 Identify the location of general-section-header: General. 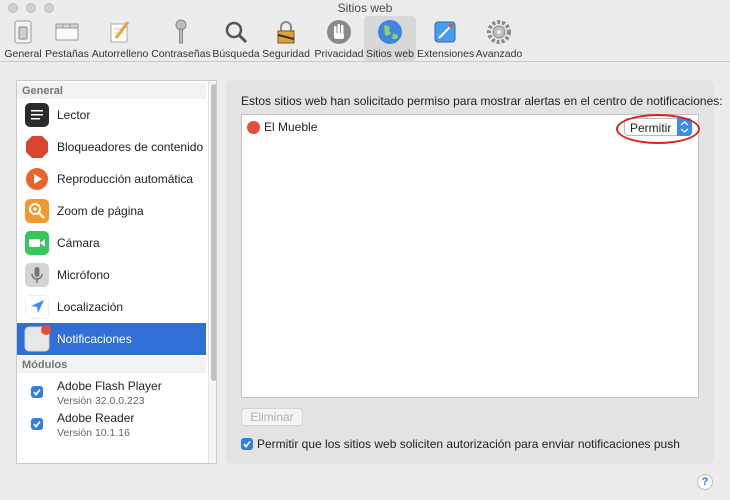
(111, 91).